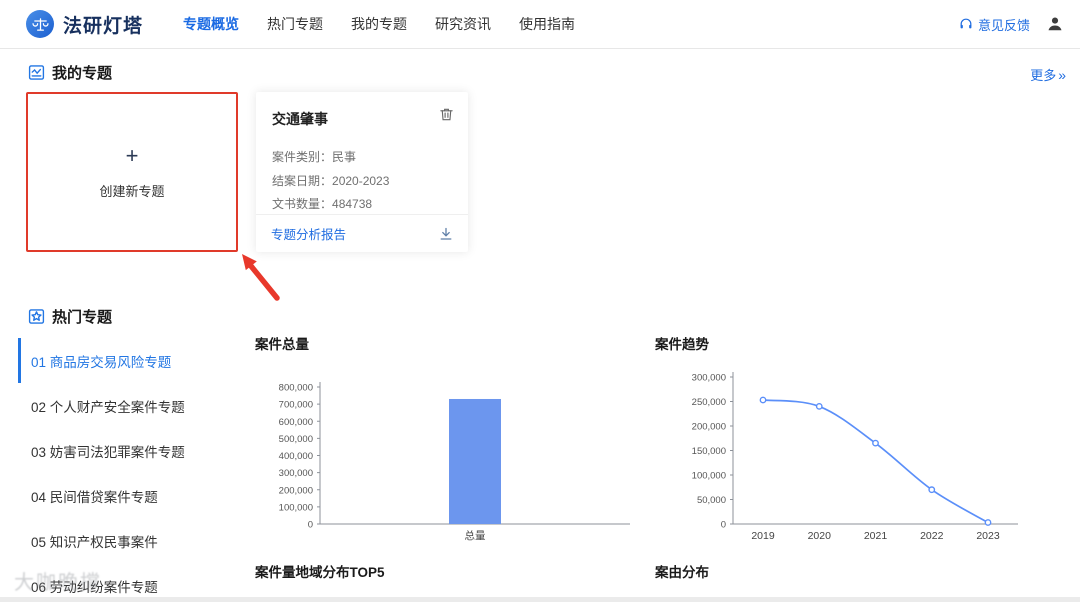 This screenshot has width=1080, height=602. Describe the element at coordinates (988, 536) in the screenshot. I see `svg-text: 2023` at that location.